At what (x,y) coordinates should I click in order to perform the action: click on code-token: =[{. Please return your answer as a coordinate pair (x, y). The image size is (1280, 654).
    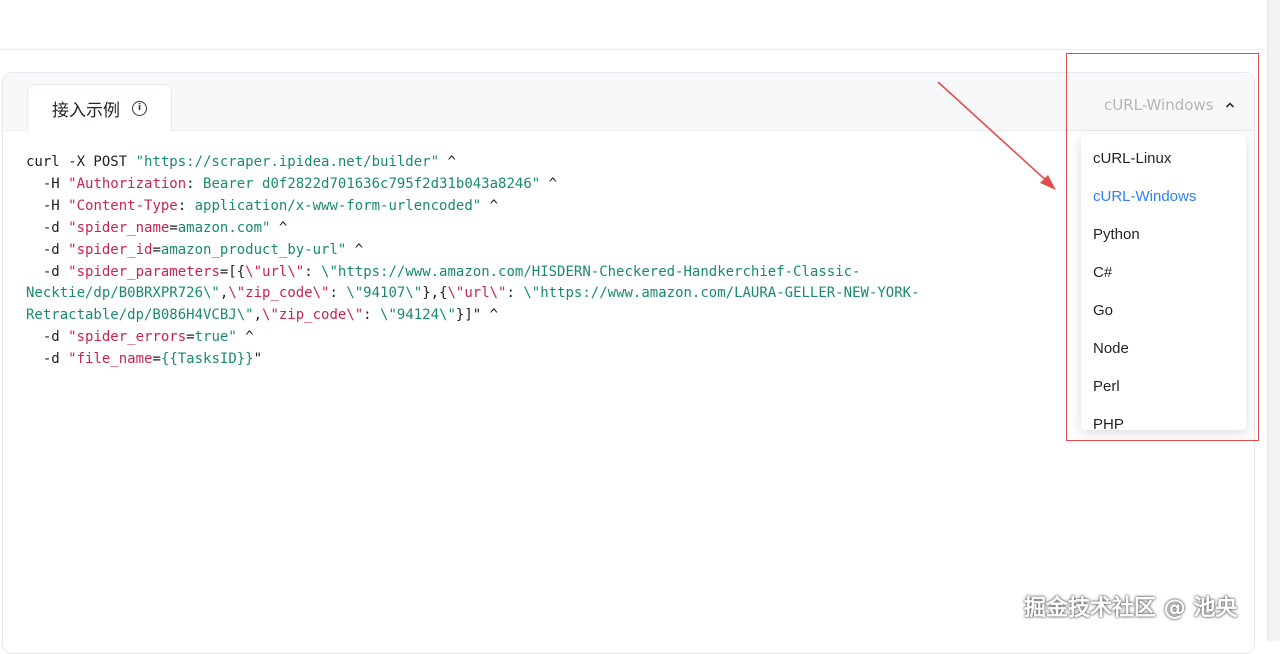
    Looking at the image, I should click on (232, 271).